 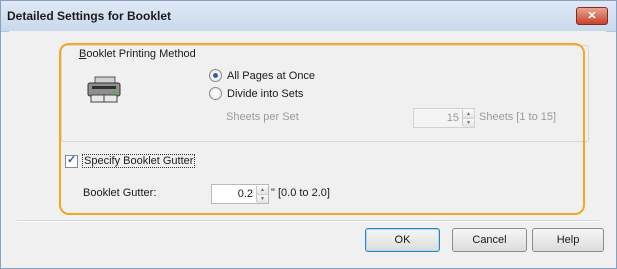 I want to click on booklet-method-legend: Booklet Printing Method, so click(x=137, y=54).